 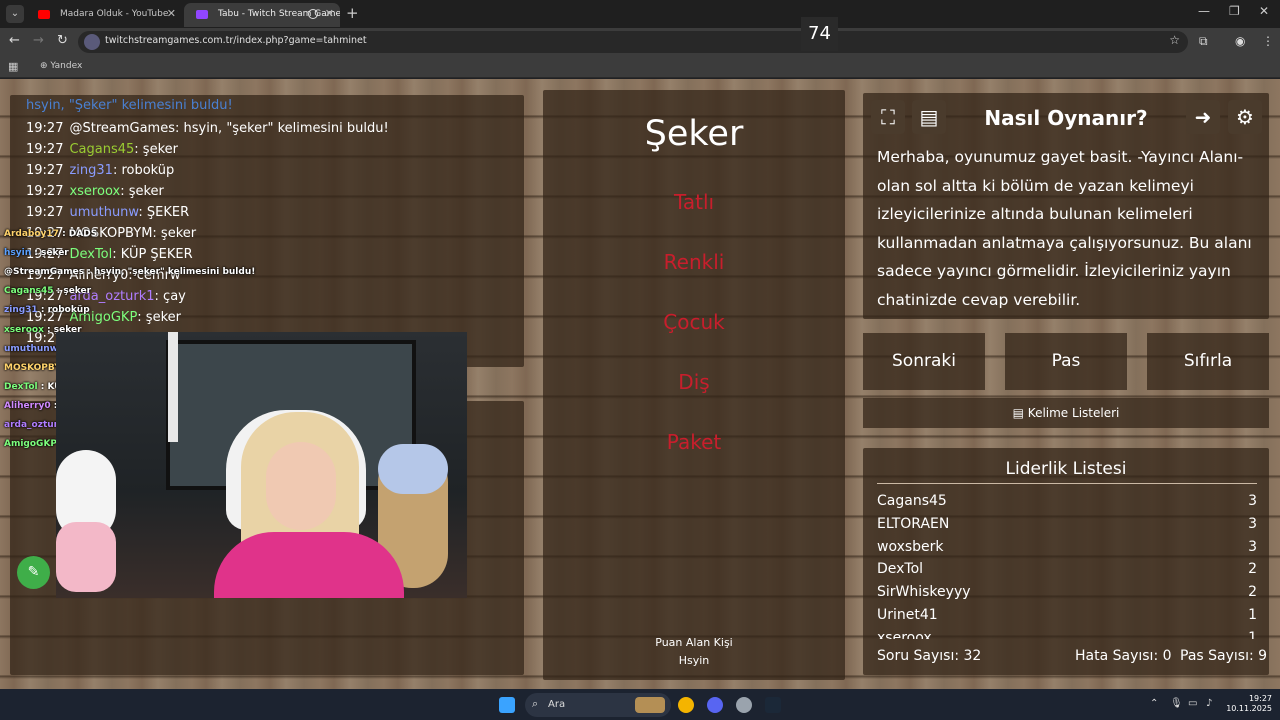 I want to click on discord-icon, so click(x=715, y=705).